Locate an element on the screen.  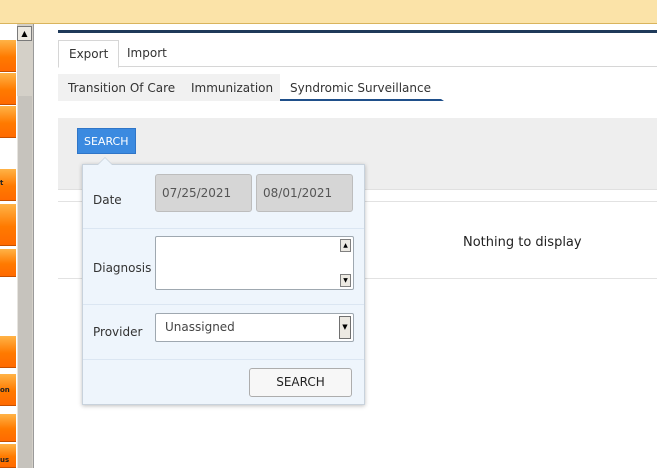
date-row: Date 07/25/2021 08/01/2021 is located at coordinates (223, 197).